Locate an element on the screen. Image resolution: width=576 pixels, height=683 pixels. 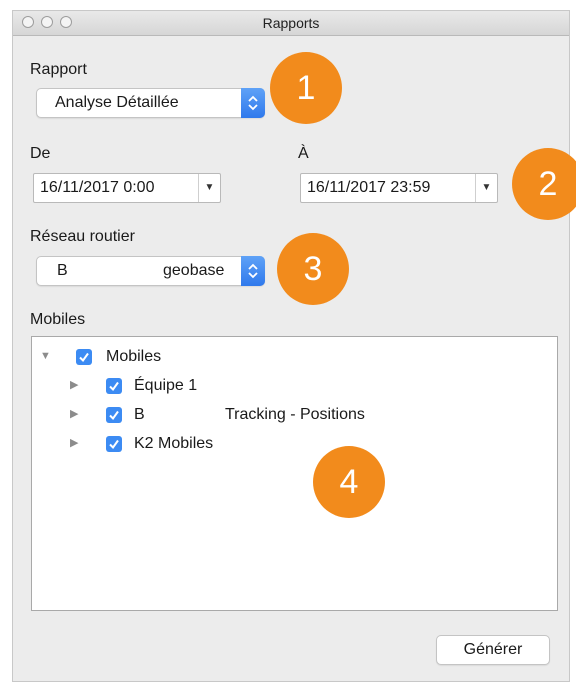
tree-node-label: K2 Mobiles is located at coordinates (174, 443).